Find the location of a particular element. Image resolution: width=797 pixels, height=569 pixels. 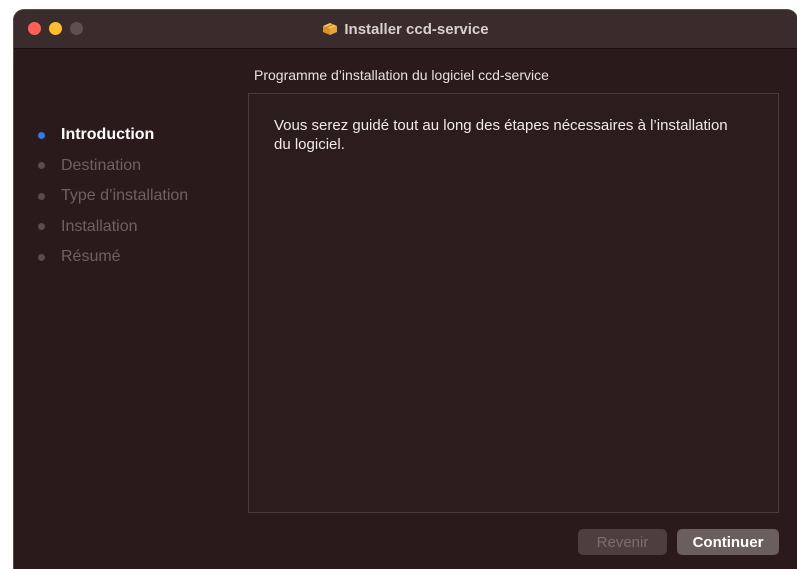

step-label: Destination is located at coordinates (101, 165).